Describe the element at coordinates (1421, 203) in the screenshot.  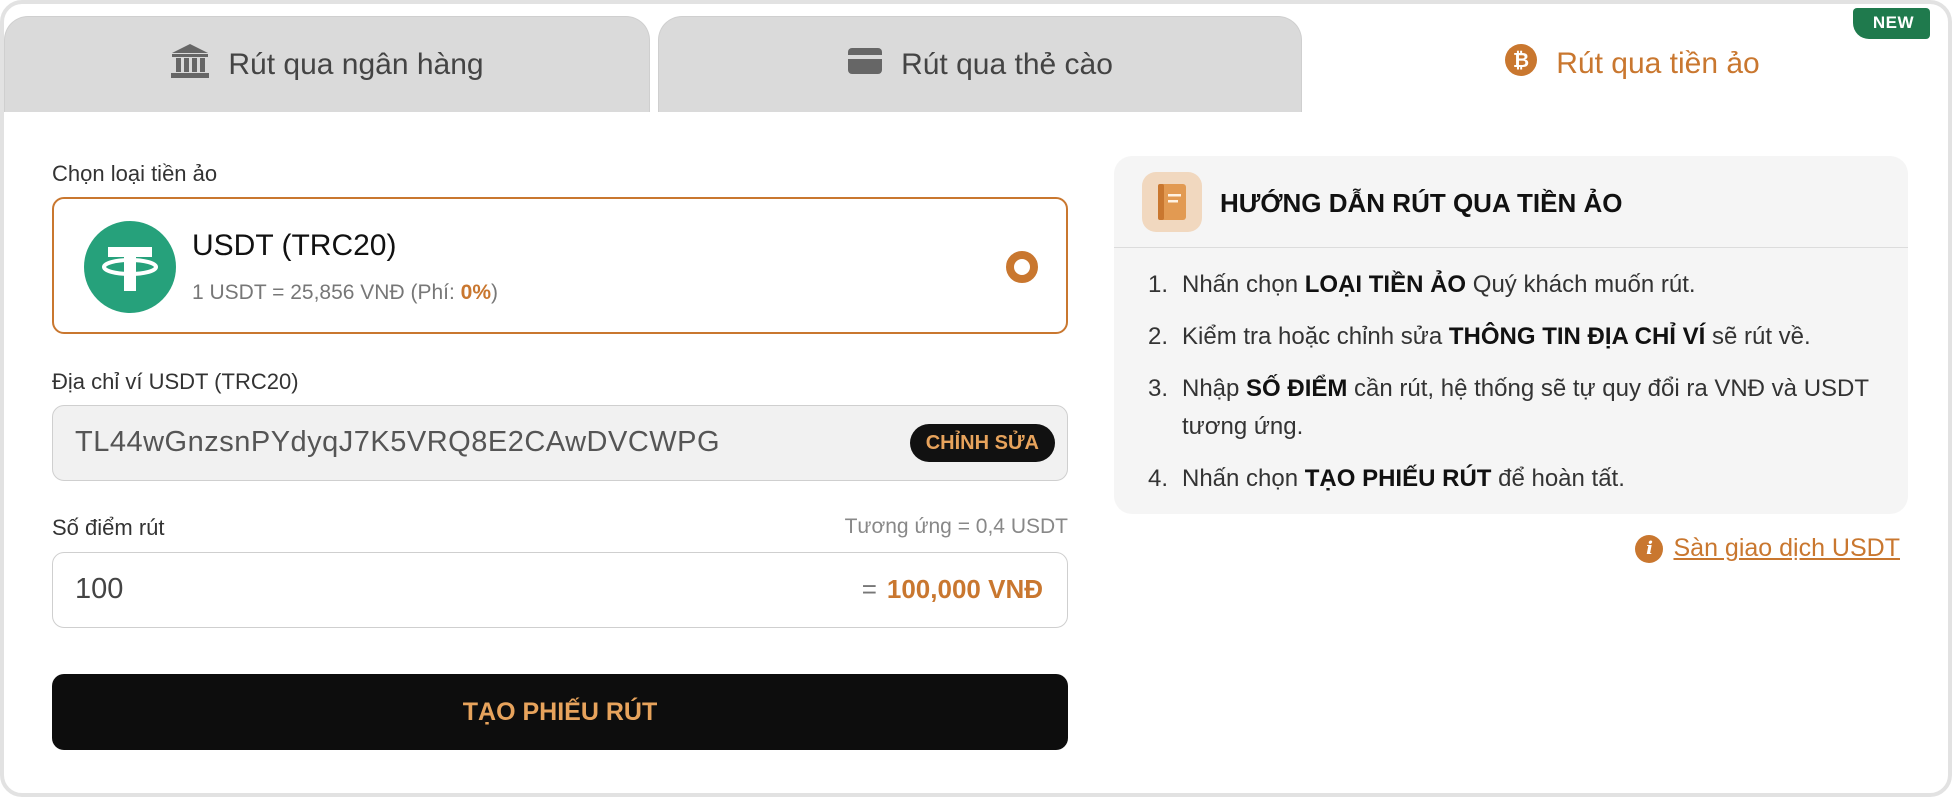
I see `guide-title: HƯỚNG DẪN RÚT QUA TIỀN ẢO` at that location.